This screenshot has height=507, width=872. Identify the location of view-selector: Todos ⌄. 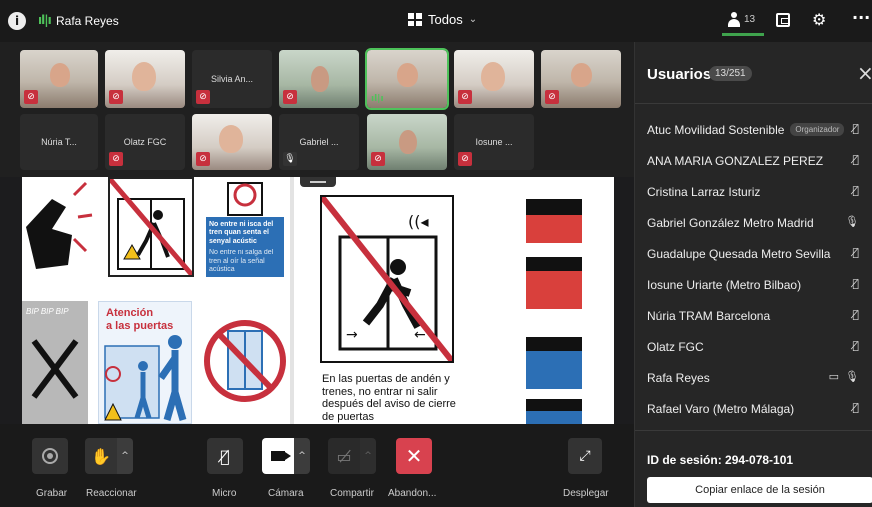
(442, 19).